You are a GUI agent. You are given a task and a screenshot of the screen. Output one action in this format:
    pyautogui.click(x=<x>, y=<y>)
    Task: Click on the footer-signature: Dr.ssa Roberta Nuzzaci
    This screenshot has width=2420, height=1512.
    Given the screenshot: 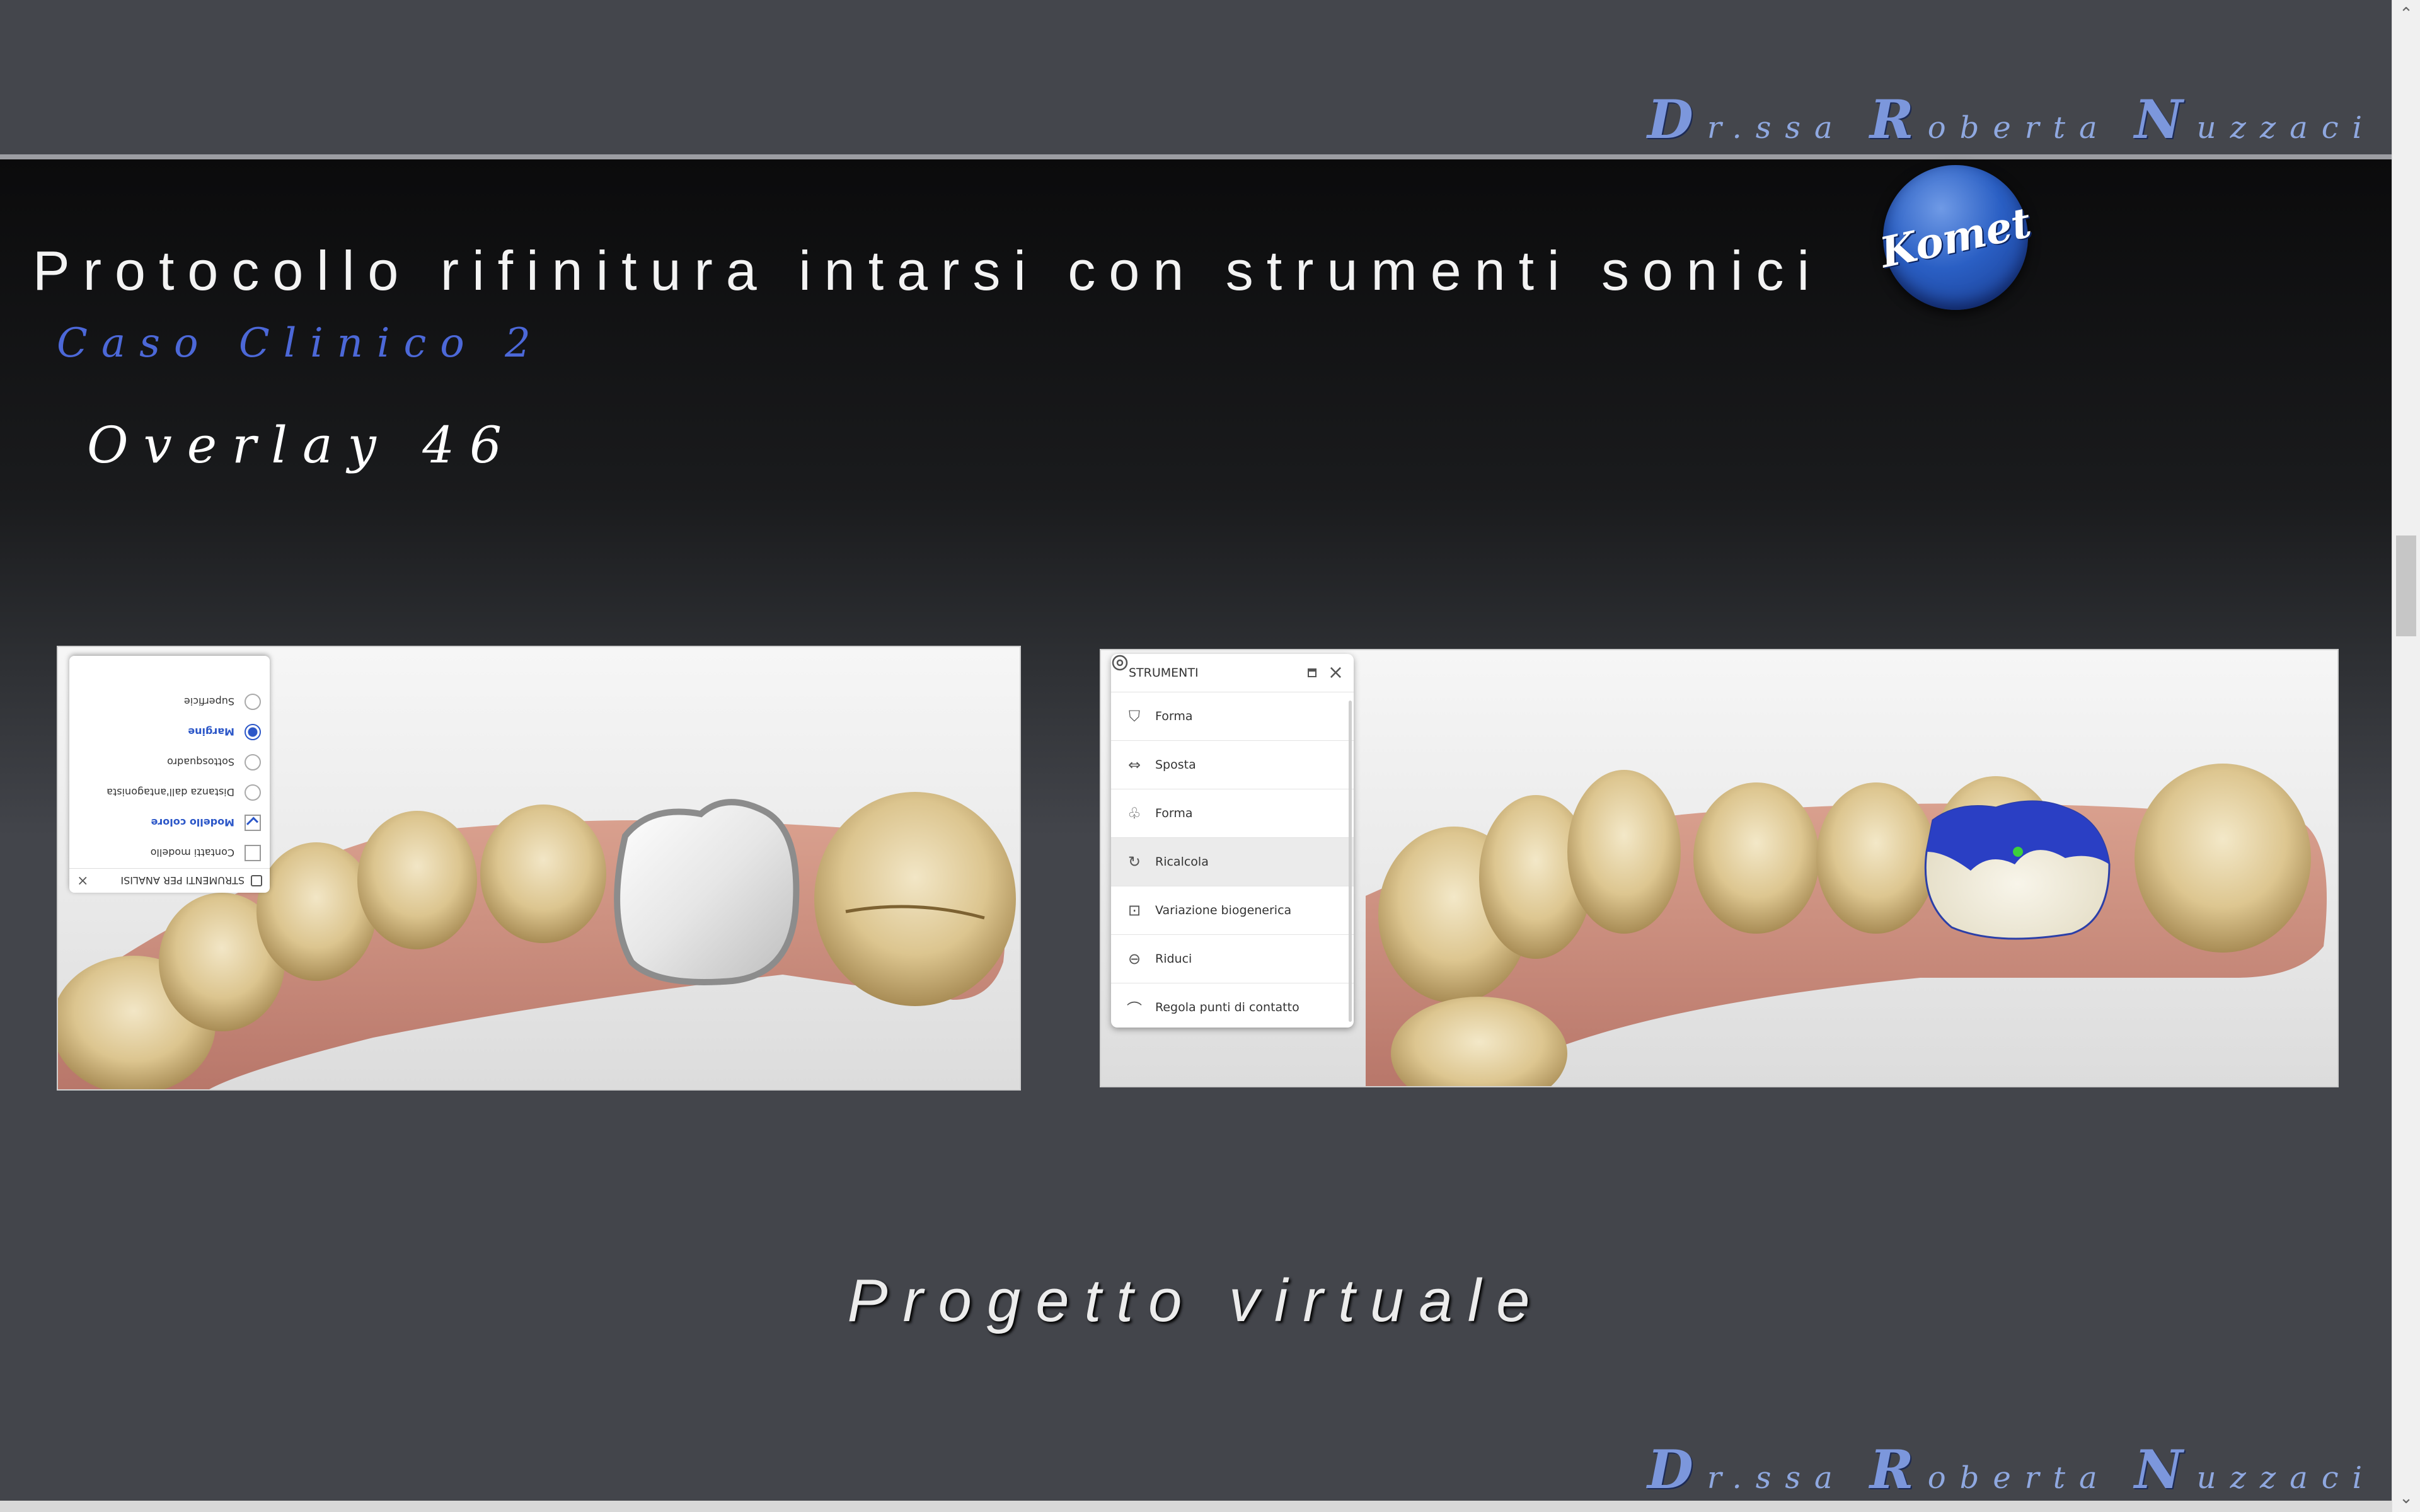 What is the action you would take?
    pyautogui.click(x=2012, y=1469)
    